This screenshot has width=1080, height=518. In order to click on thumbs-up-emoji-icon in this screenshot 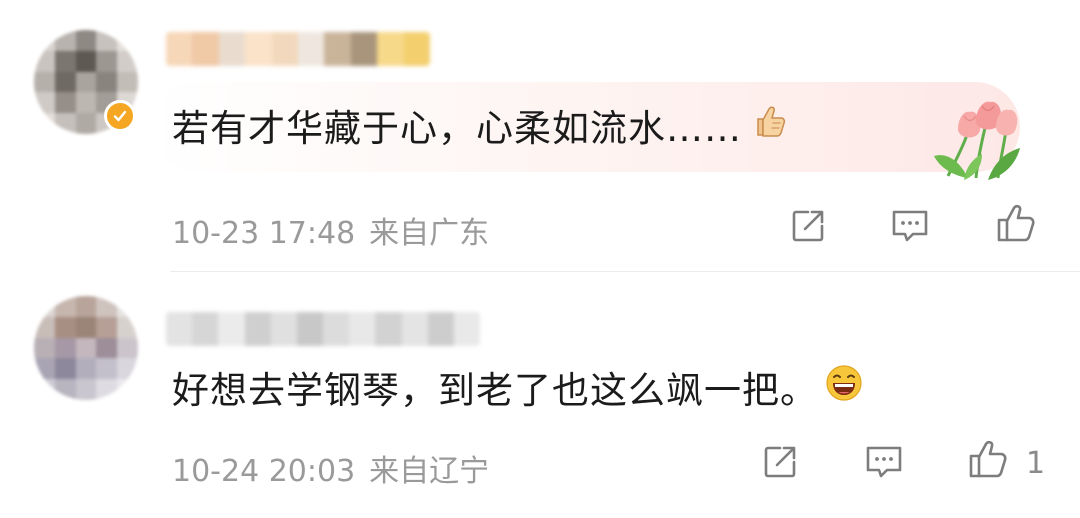, I will do `click(768, 125)`.